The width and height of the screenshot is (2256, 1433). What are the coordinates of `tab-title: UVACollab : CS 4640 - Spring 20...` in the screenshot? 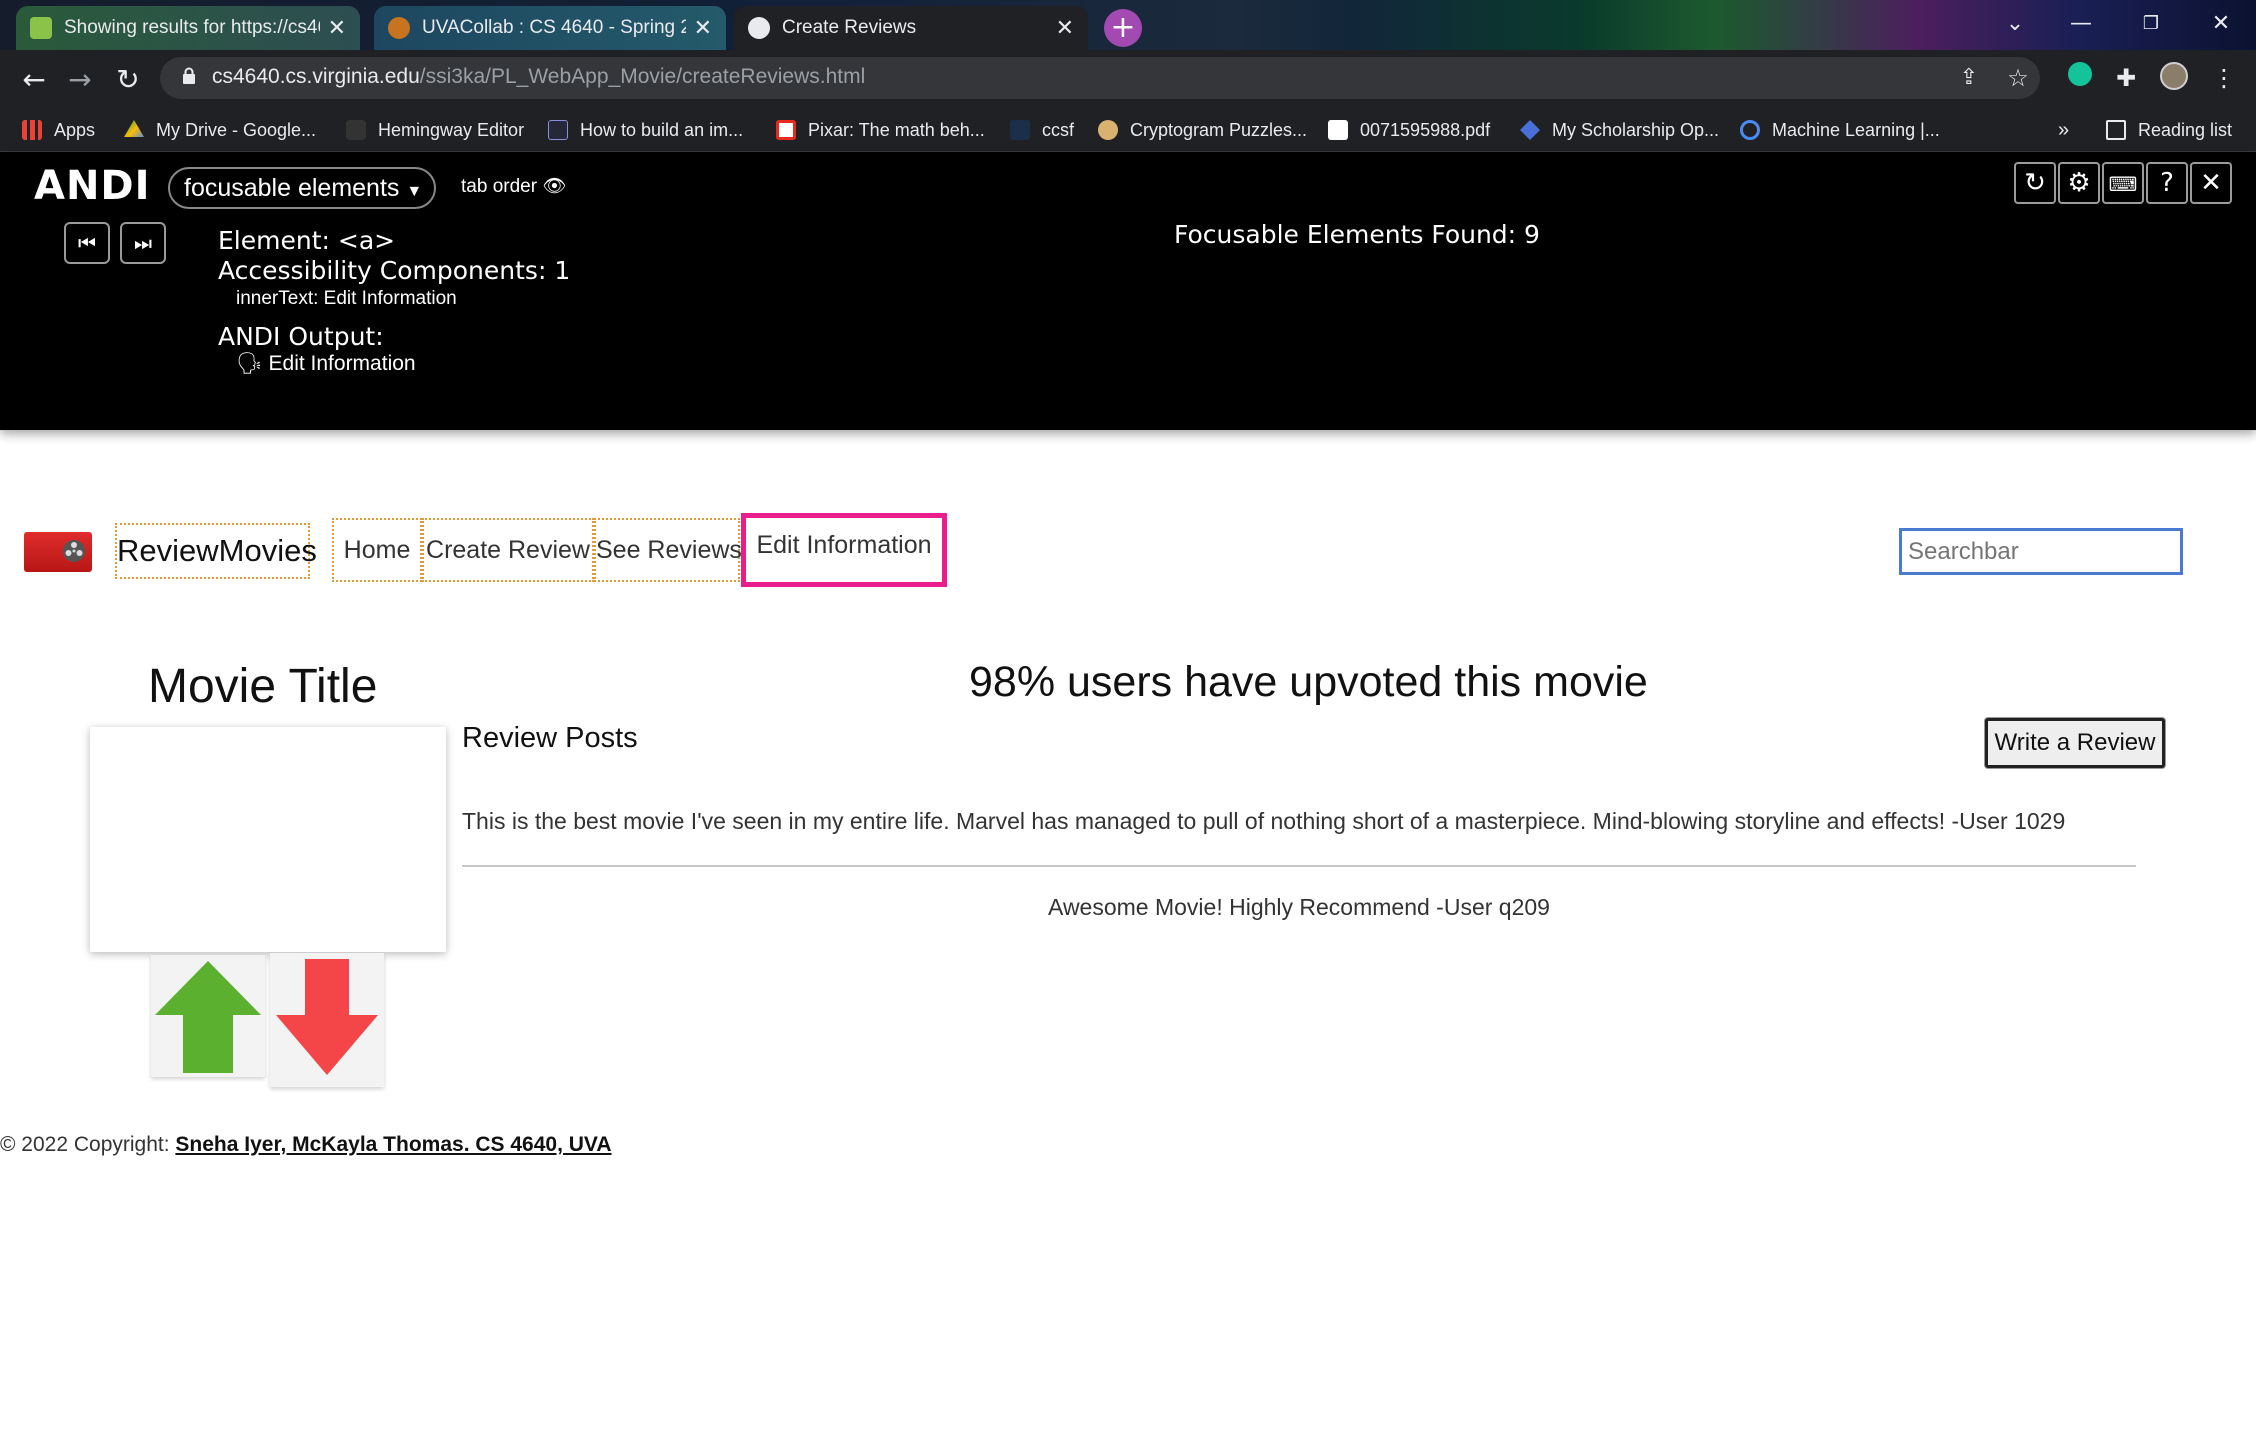 It's located at (554, 27).